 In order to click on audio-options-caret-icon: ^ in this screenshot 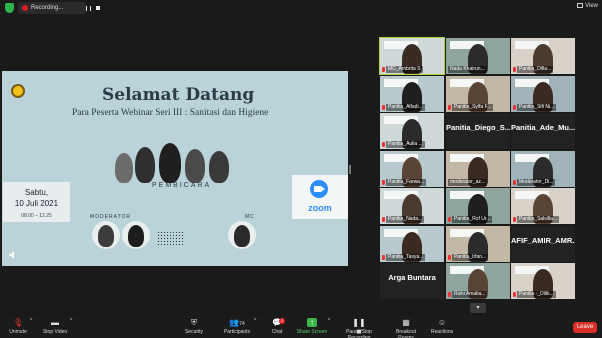, I will do `click(31, 321)`.